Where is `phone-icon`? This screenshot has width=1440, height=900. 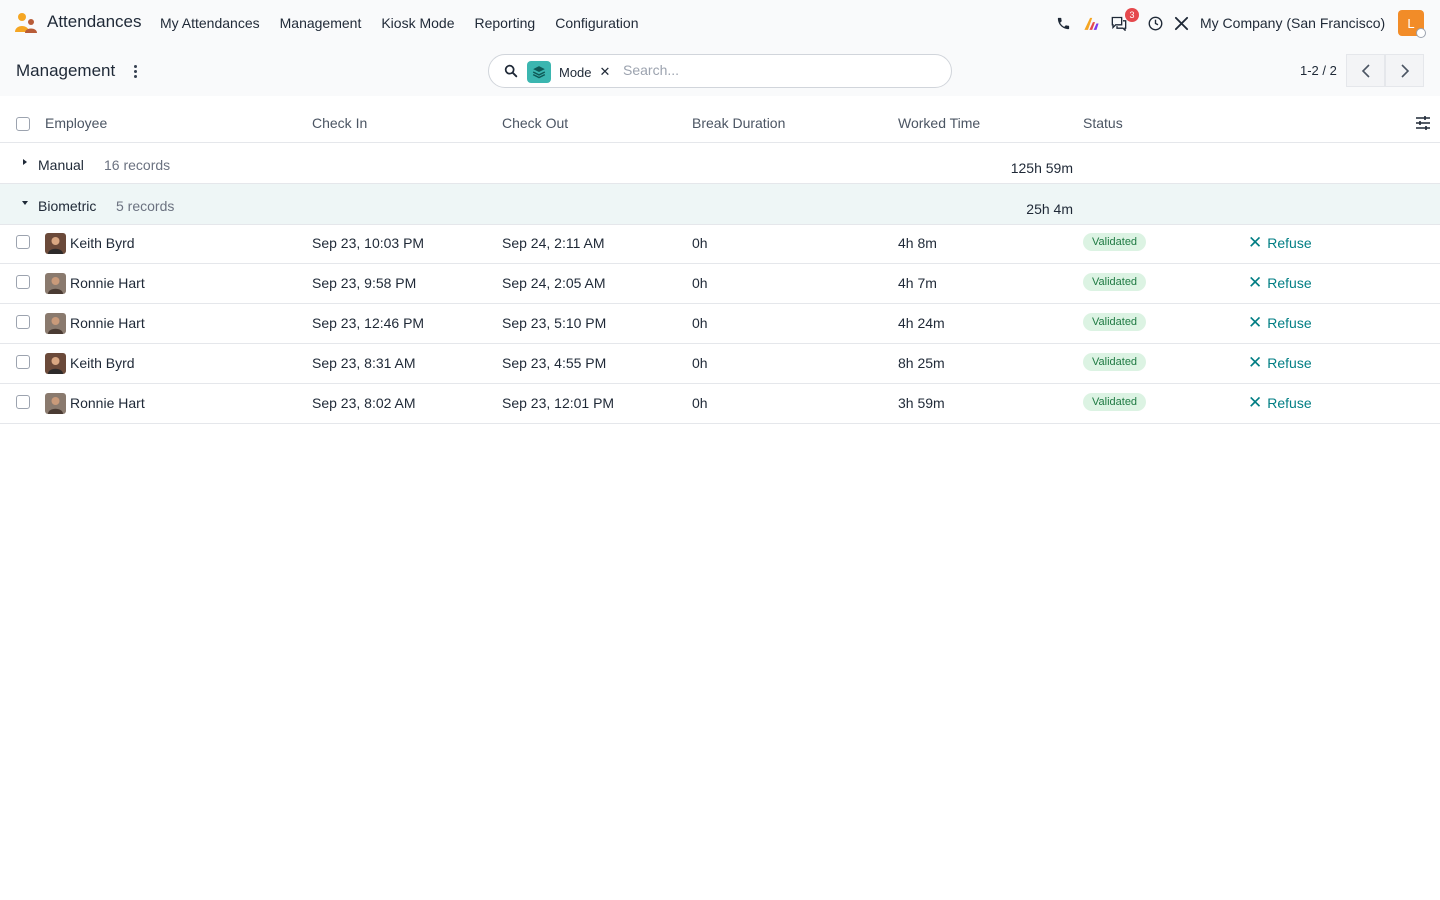
phone-icon is located at coordinates (1063, 23).